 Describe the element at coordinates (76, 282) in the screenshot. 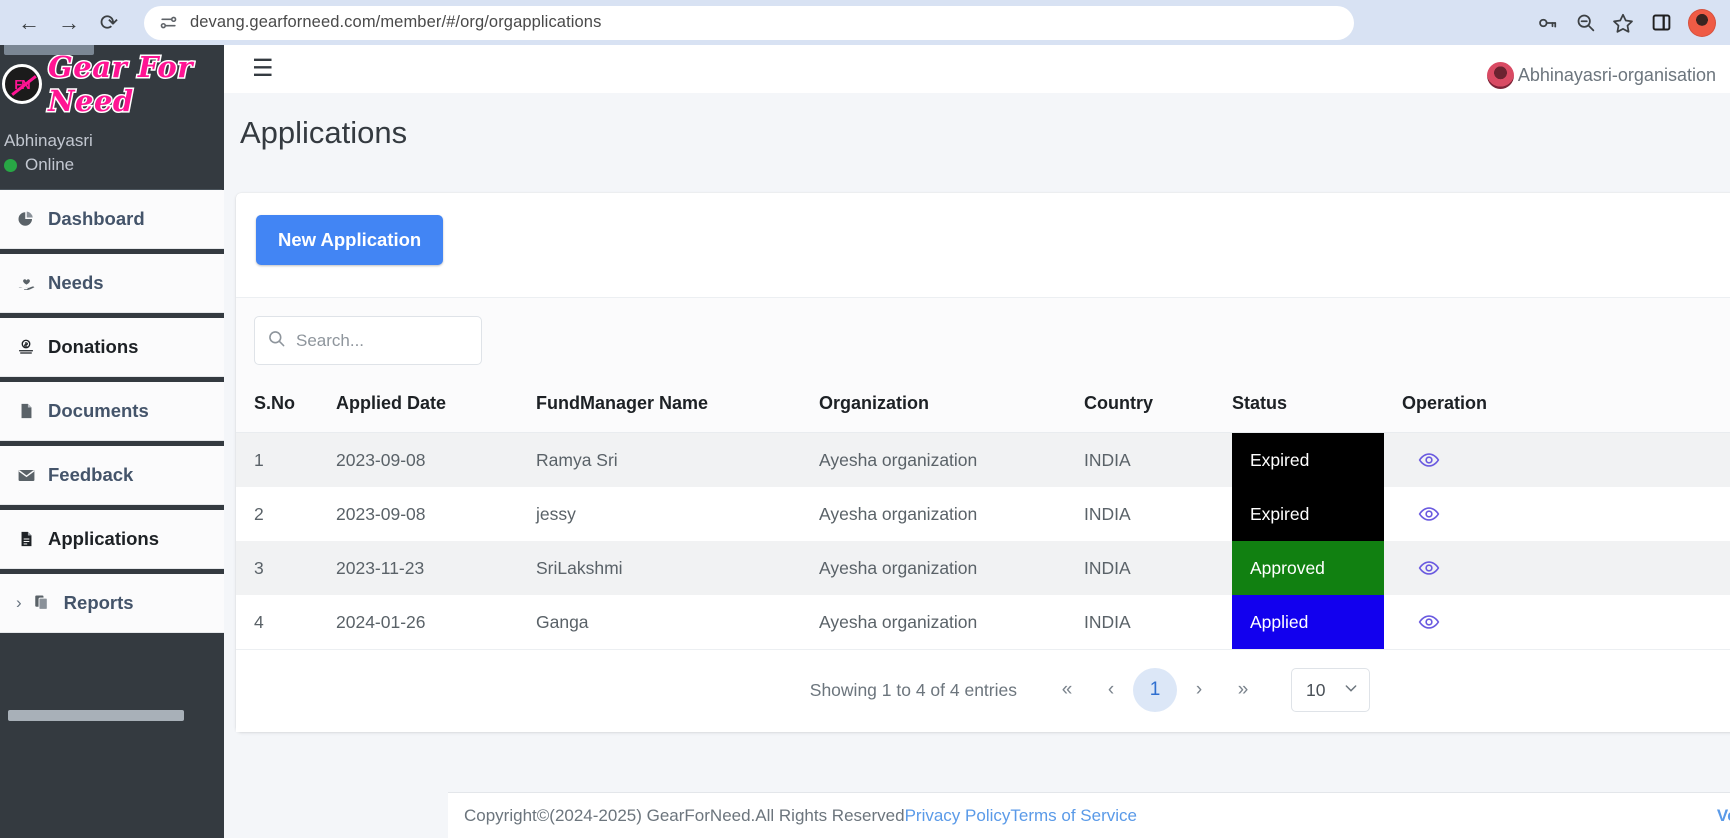

I see `sidebar-item-label: Needs` at that location.